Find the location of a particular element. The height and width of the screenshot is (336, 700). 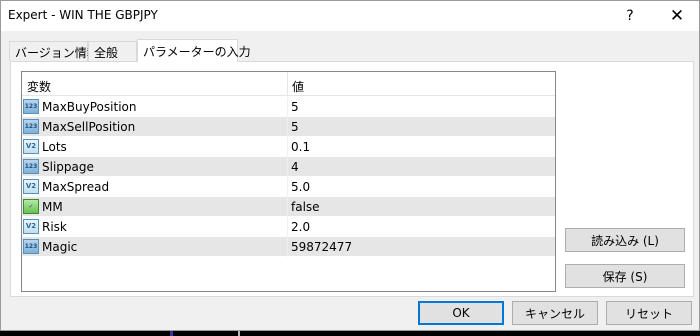

parameter-value: 0.1 is located at coordinates (300, 147).